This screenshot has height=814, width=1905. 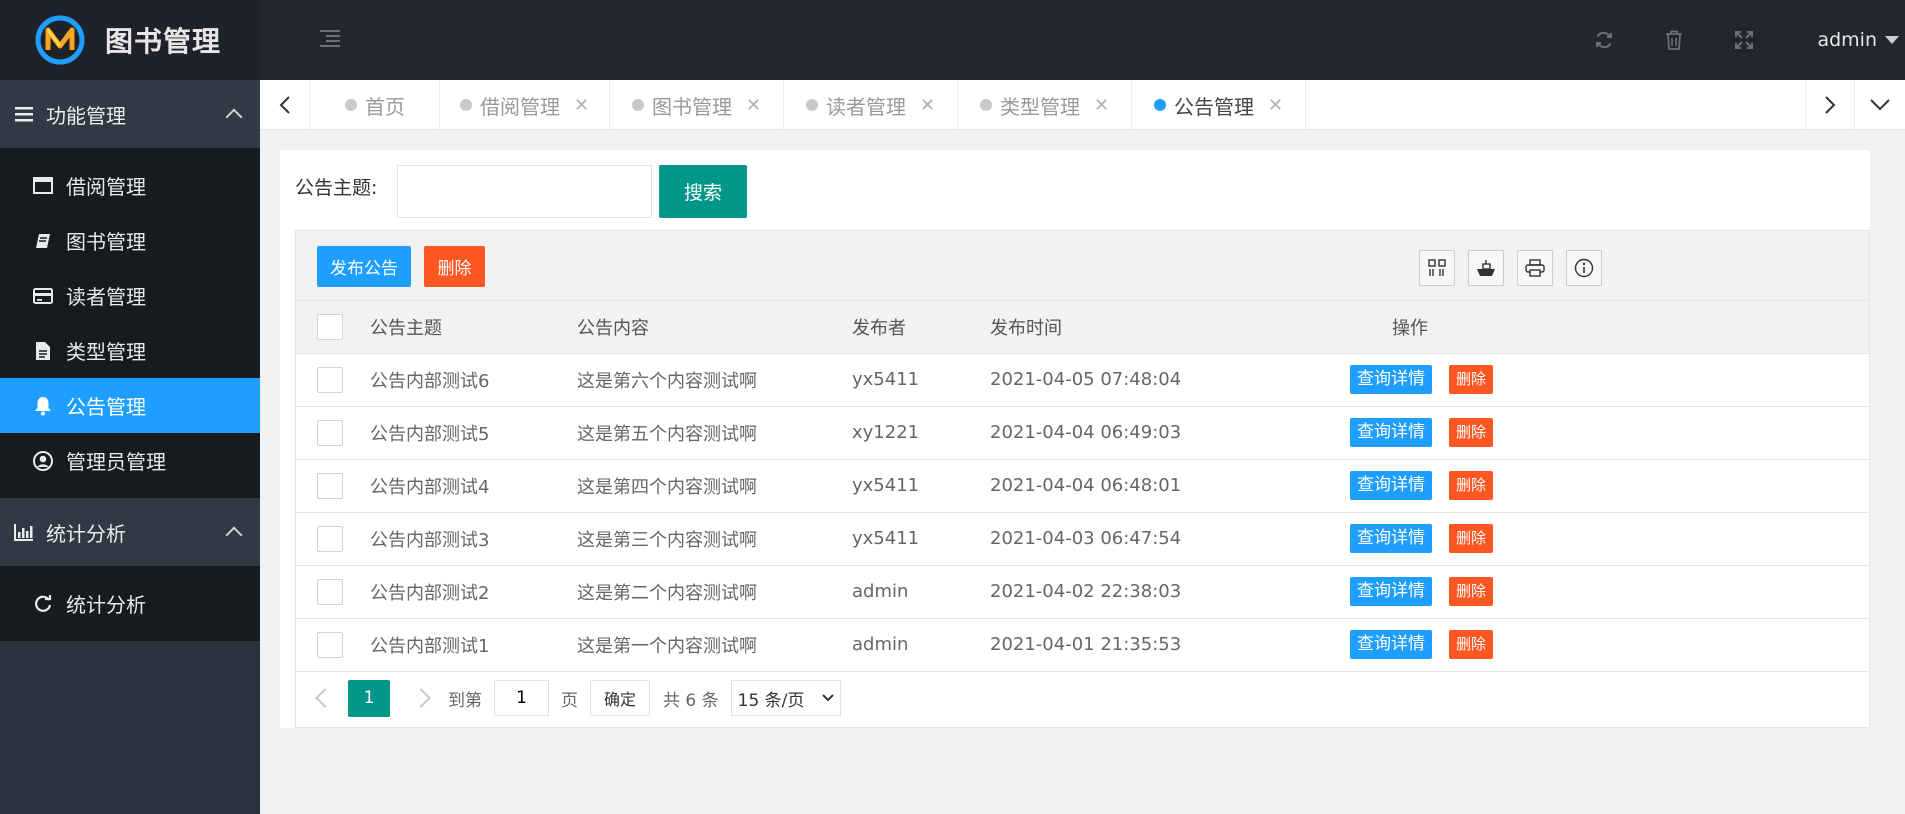 What do you see at coordinates (325, 698) in the screenshot?
I see `prev-page-icon` at bounding box center [325, 698].